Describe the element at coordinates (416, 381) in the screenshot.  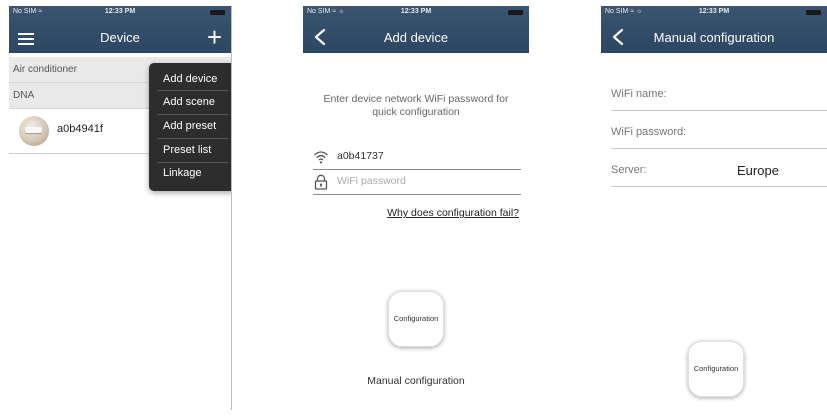
I see `manual-configuration-link: Manual configuration` at that location.